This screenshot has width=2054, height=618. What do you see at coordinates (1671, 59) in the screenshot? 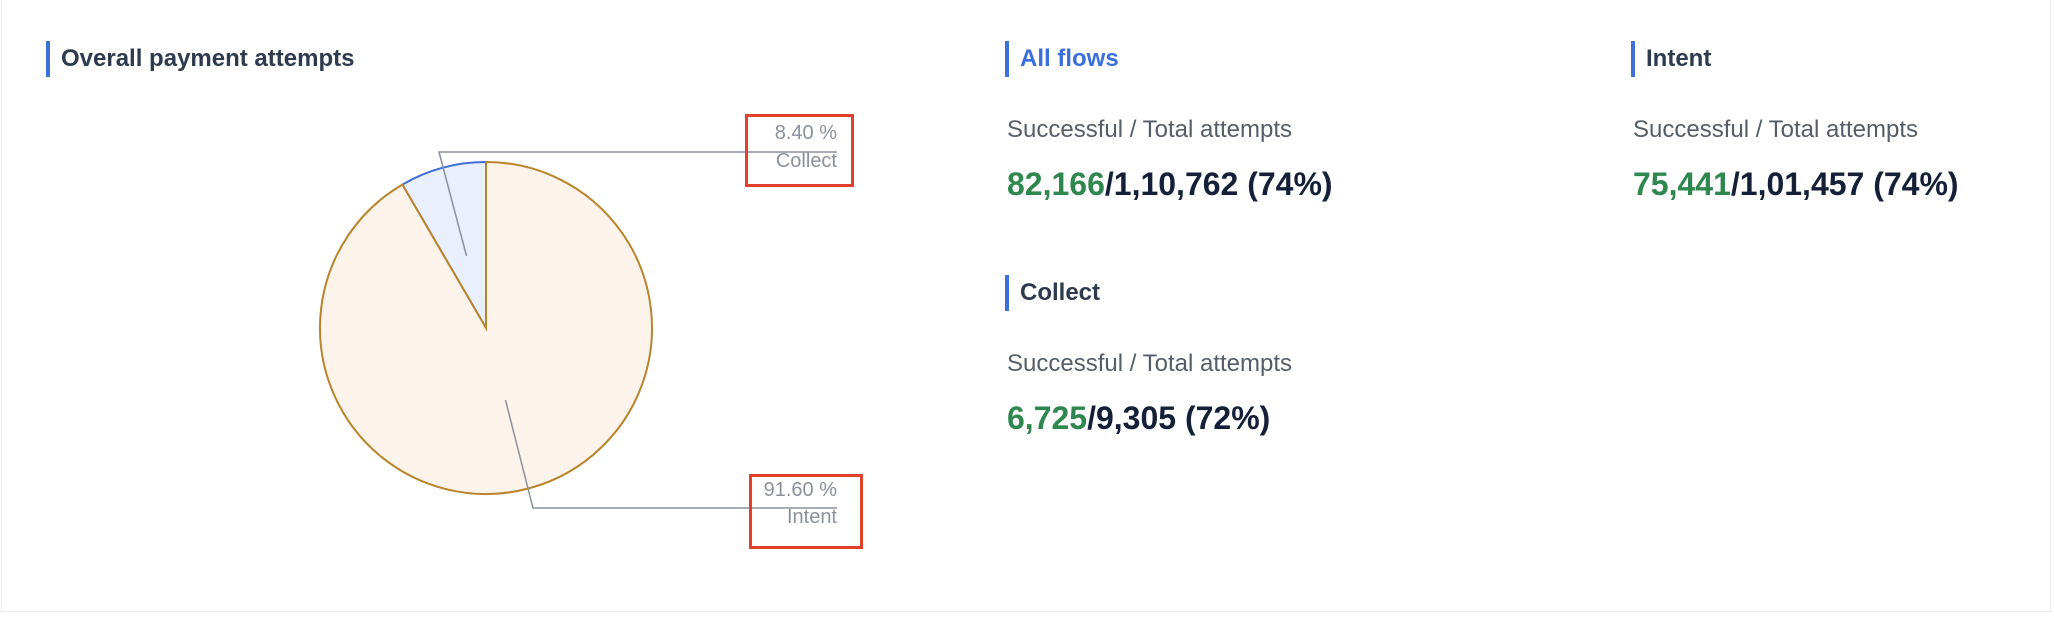
I see `intent-title: Intent` at bounding box center [1671, 59].